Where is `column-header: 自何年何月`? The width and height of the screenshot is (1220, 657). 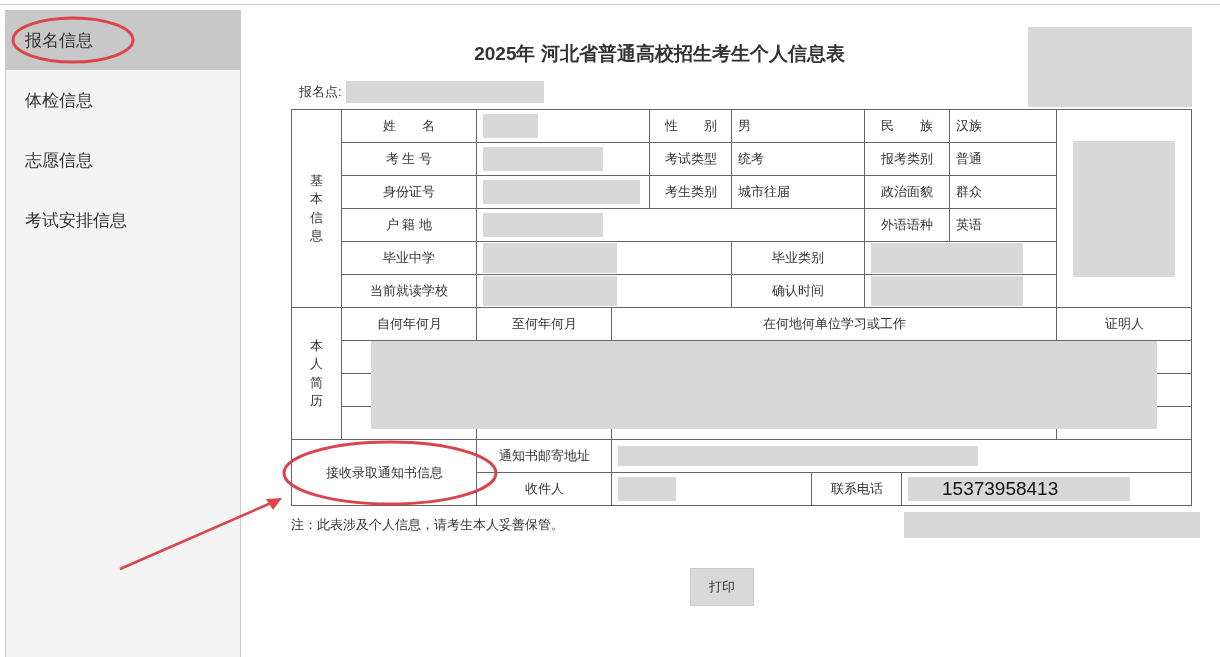
column-header: 自何年何月 is located at coordinates (409, 324).